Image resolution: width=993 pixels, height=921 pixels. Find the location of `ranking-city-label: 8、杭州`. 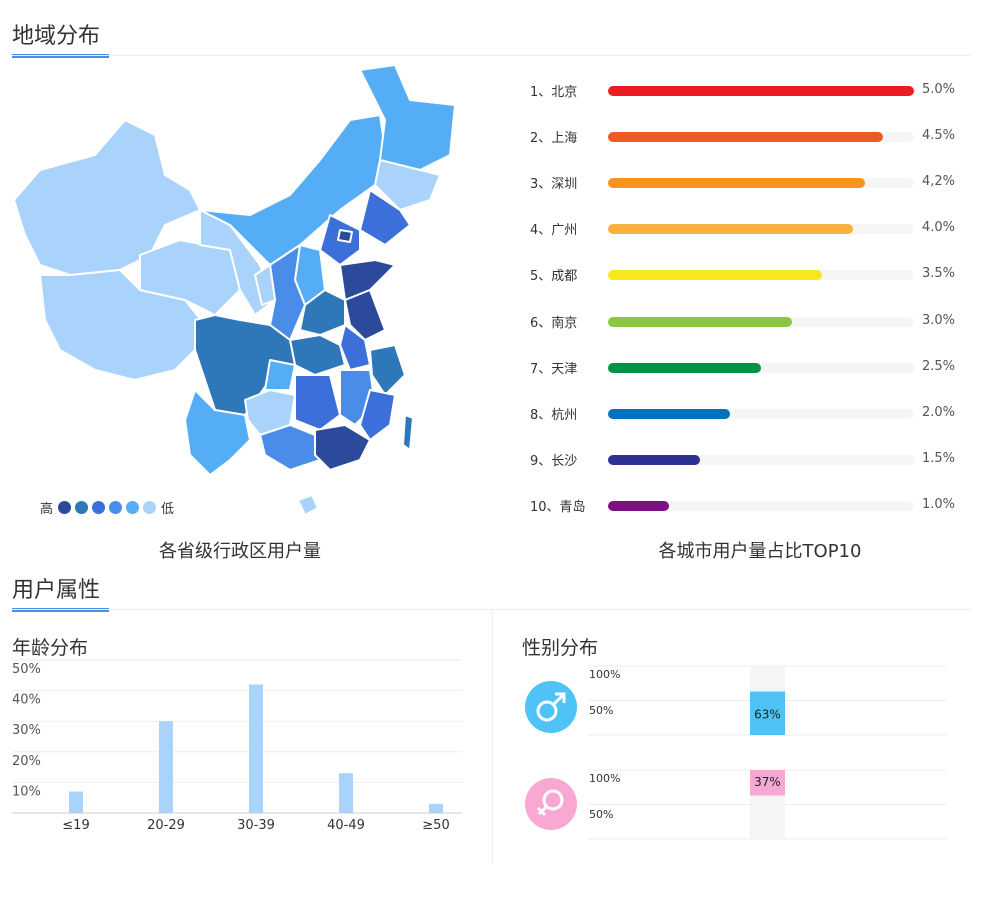

ranking-city-label: 8、杭州 is located at coordinates (554, 415).